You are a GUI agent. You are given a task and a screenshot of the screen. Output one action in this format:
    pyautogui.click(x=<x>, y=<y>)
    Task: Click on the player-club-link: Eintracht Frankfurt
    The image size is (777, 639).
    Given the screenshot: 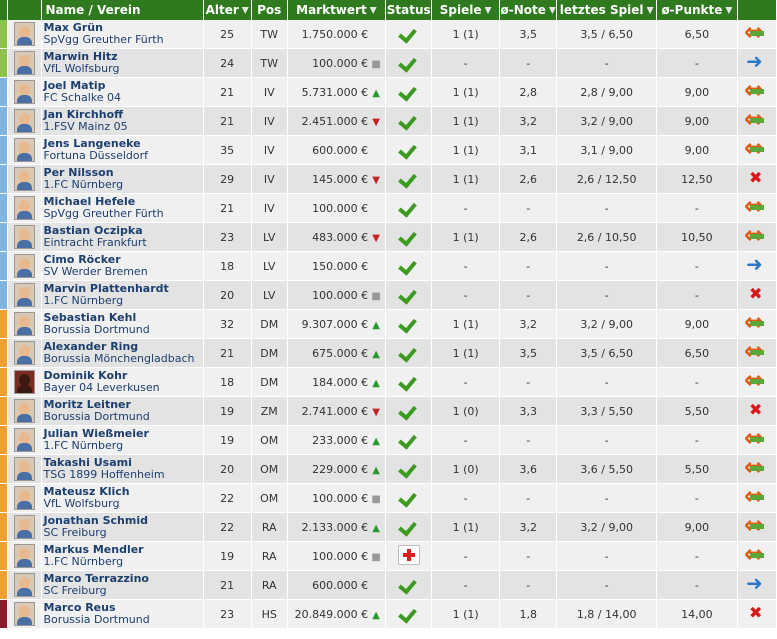 What is the action you would take?
    pyautogui.click(x=123, y=243)
    